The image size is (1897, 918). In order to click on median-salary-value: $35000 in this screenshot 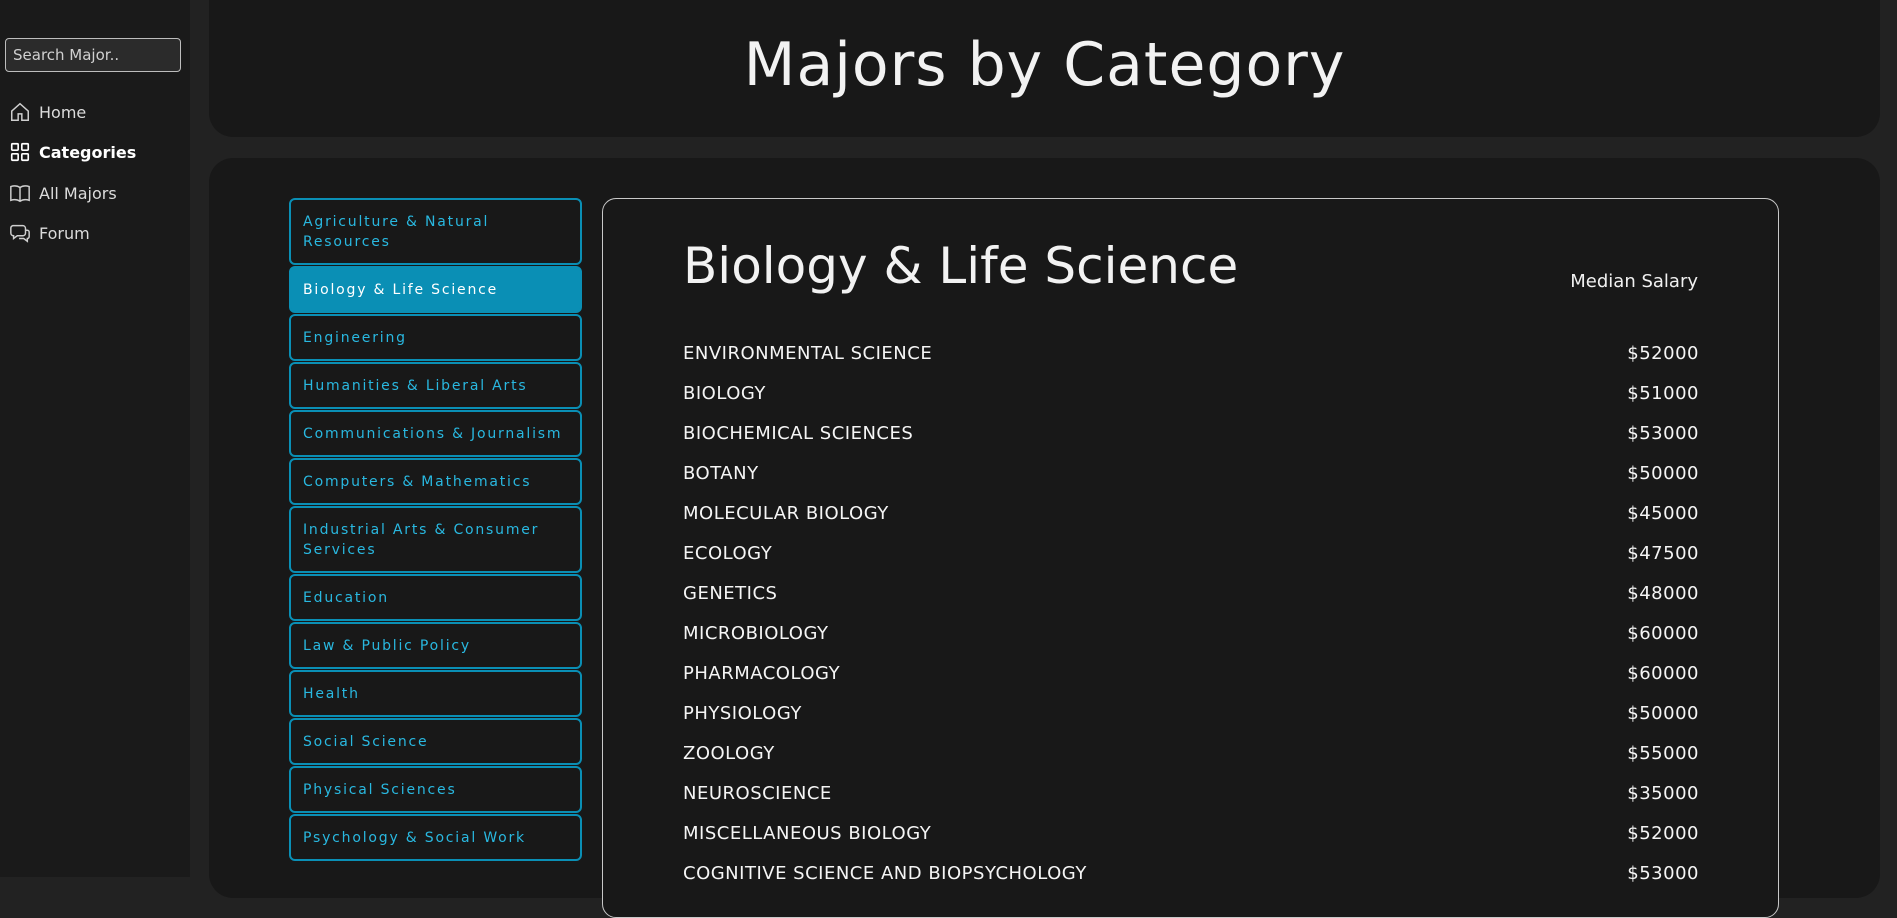, I will do `click(1663, 793)`.